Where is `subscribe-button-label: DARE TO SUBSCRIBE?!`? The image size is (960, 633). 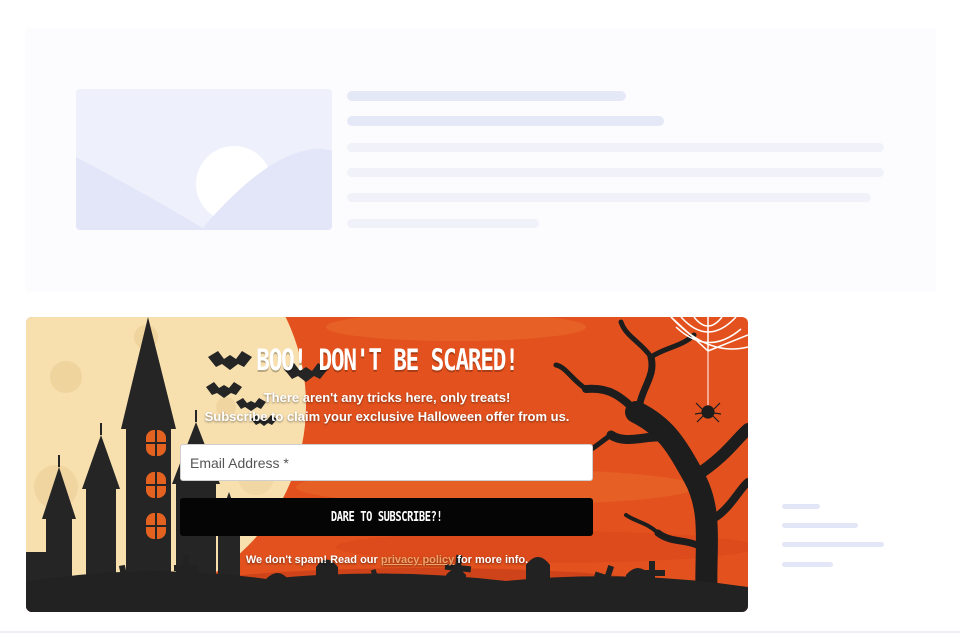
subscribe-button-label: DARE TO SUBSCRIBE?! is located at coordinates (386, 517).